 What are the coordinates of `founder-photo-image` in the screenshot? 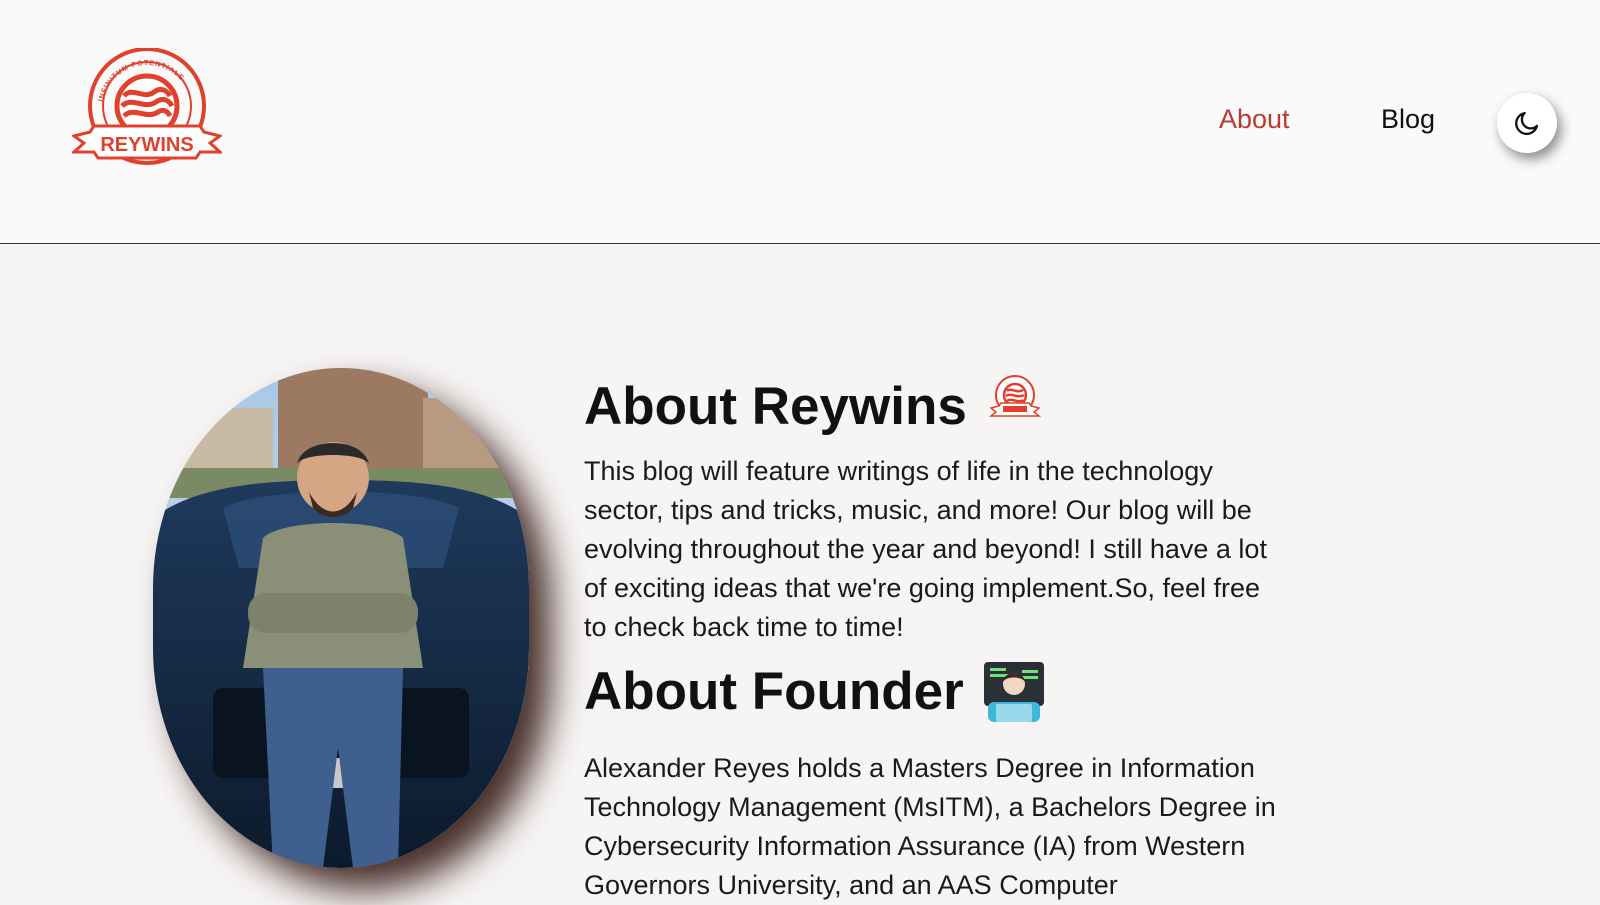 It's located at (341, 618).